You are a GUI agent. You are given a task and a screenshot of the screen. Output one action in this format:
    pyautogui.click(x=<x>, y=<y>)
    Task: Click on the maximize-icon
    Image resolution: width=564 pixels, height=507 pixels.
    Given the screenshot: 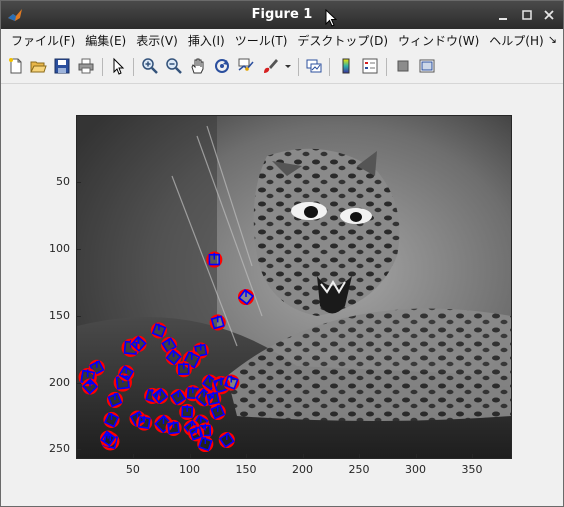 What is the action you would take?
    pyautogui.click(x=527, y=15)
    